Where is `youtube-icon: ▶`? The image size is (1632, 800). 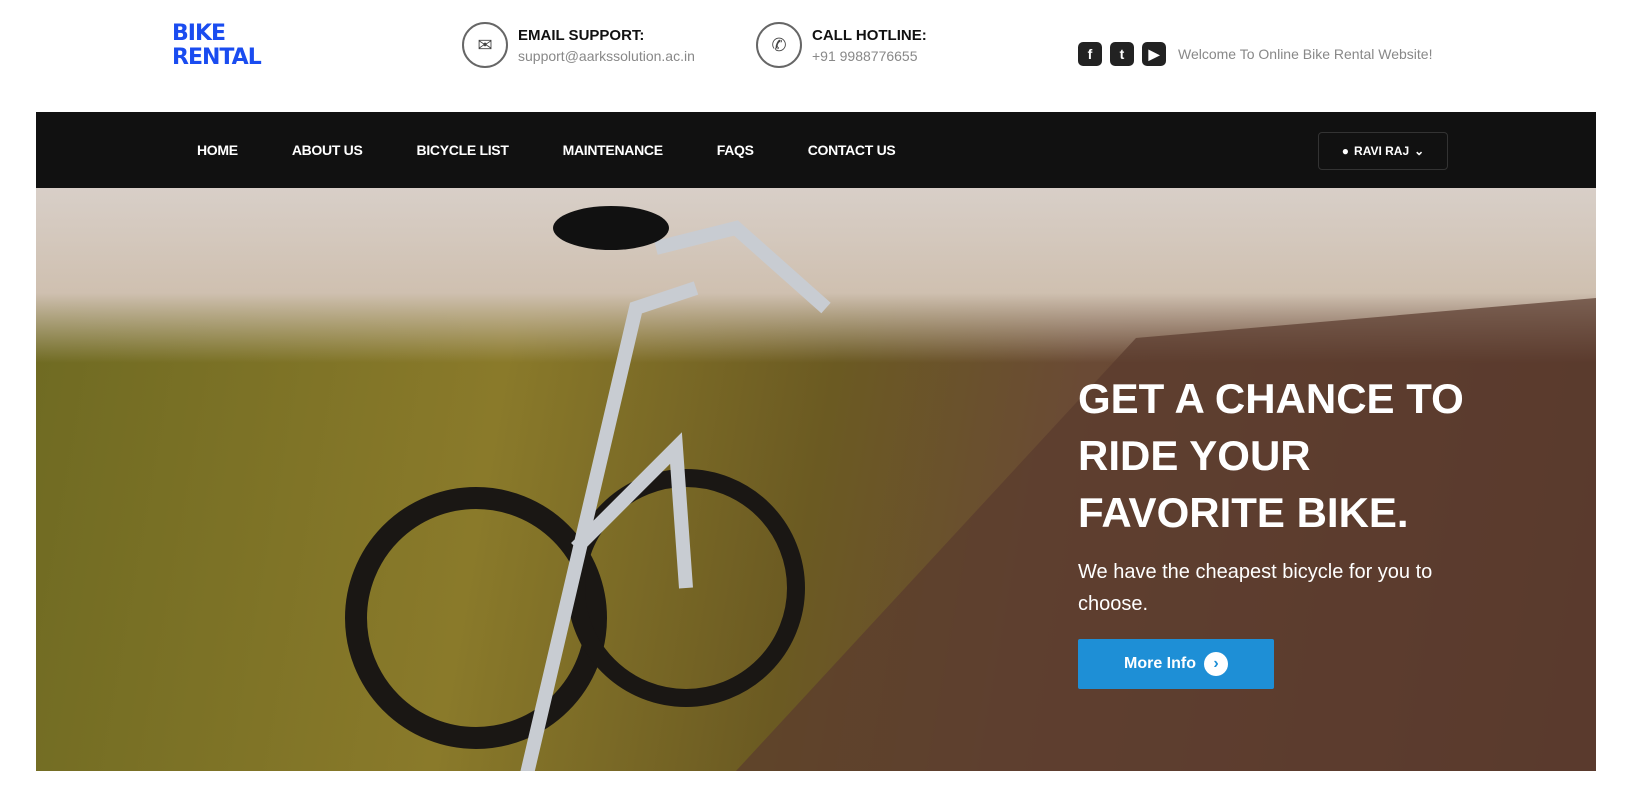 youtube-icon: ▶ is located at coordinates (1154, 54).